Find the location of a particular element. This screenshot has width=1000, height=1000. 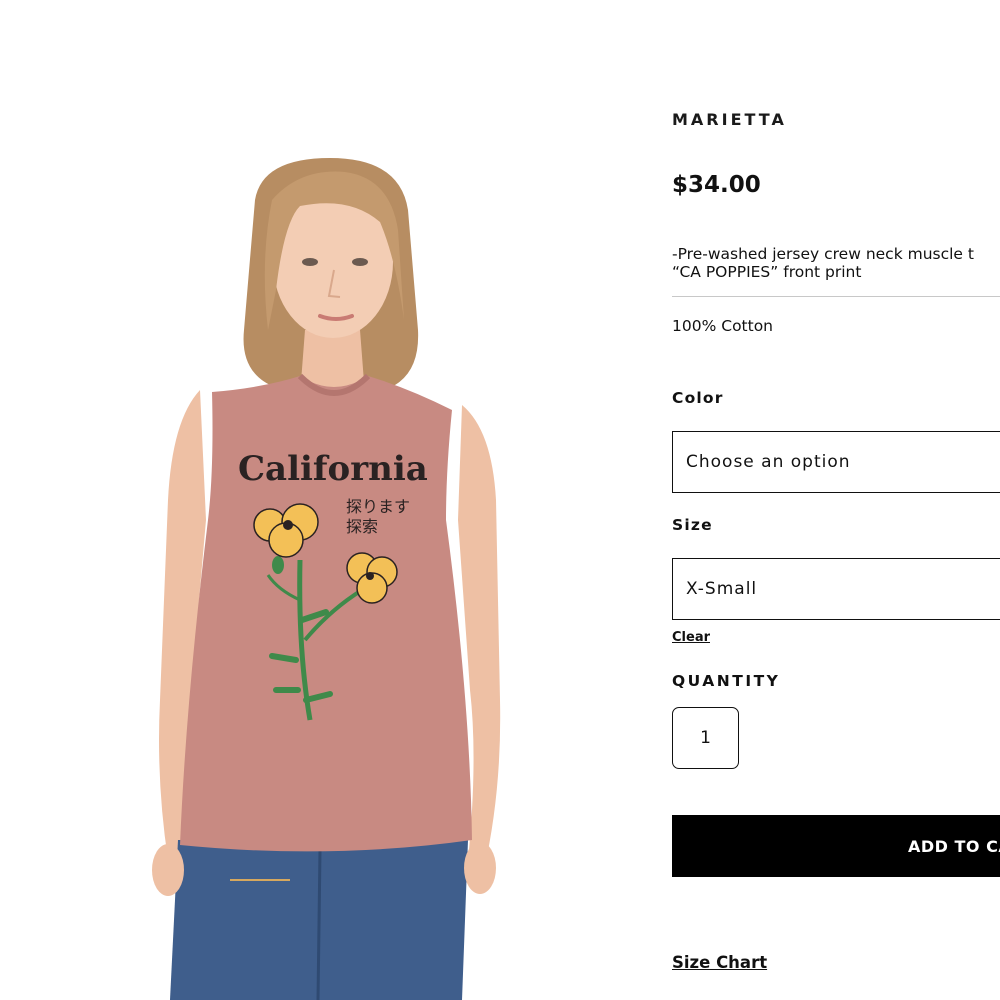

add-to-cart-button: ADD TO CA is located at coordinates (836, 846).